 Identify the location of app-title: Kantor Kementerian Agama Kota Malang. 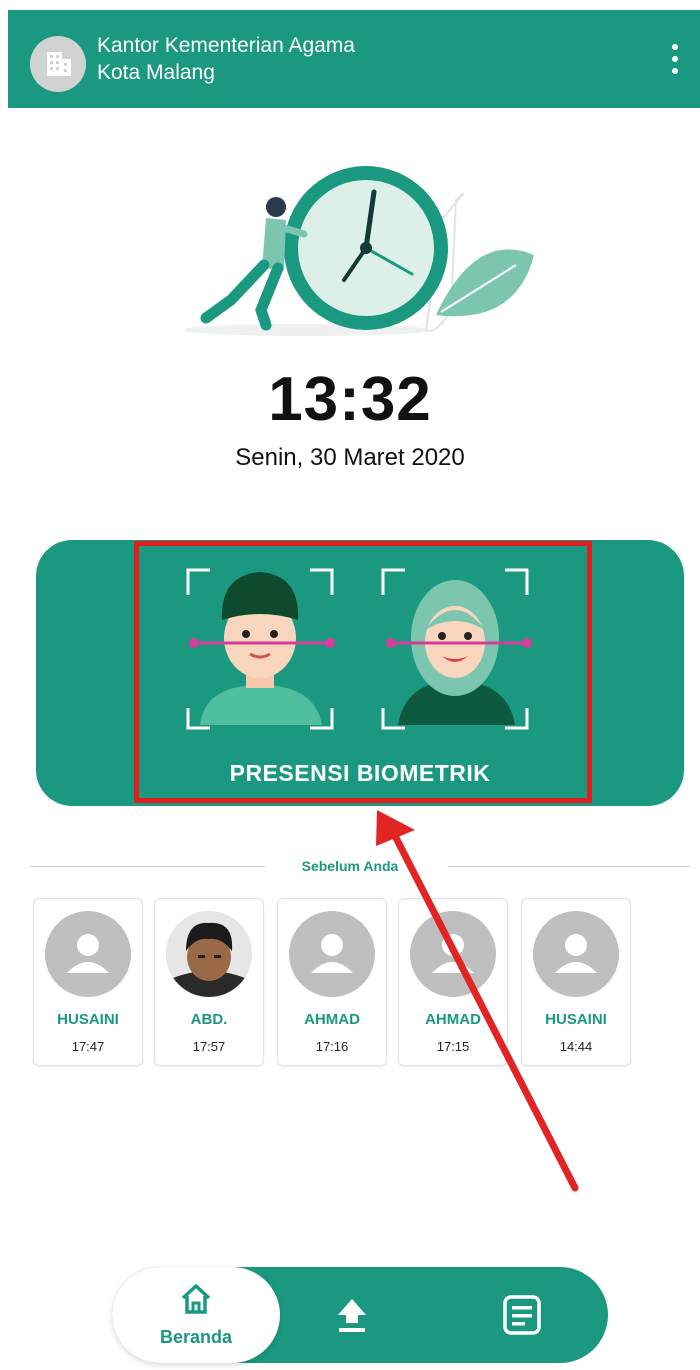
(226, 59).